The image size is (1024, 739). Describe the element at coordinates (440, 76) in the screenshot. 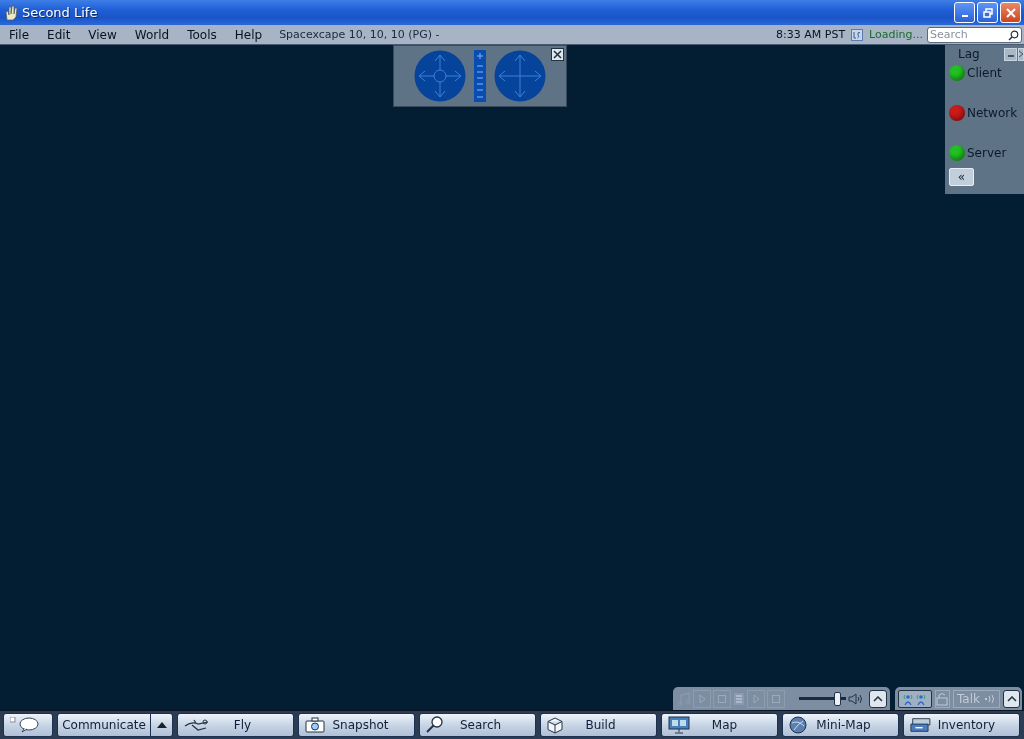

I see `orbit-control-icon` at that location.